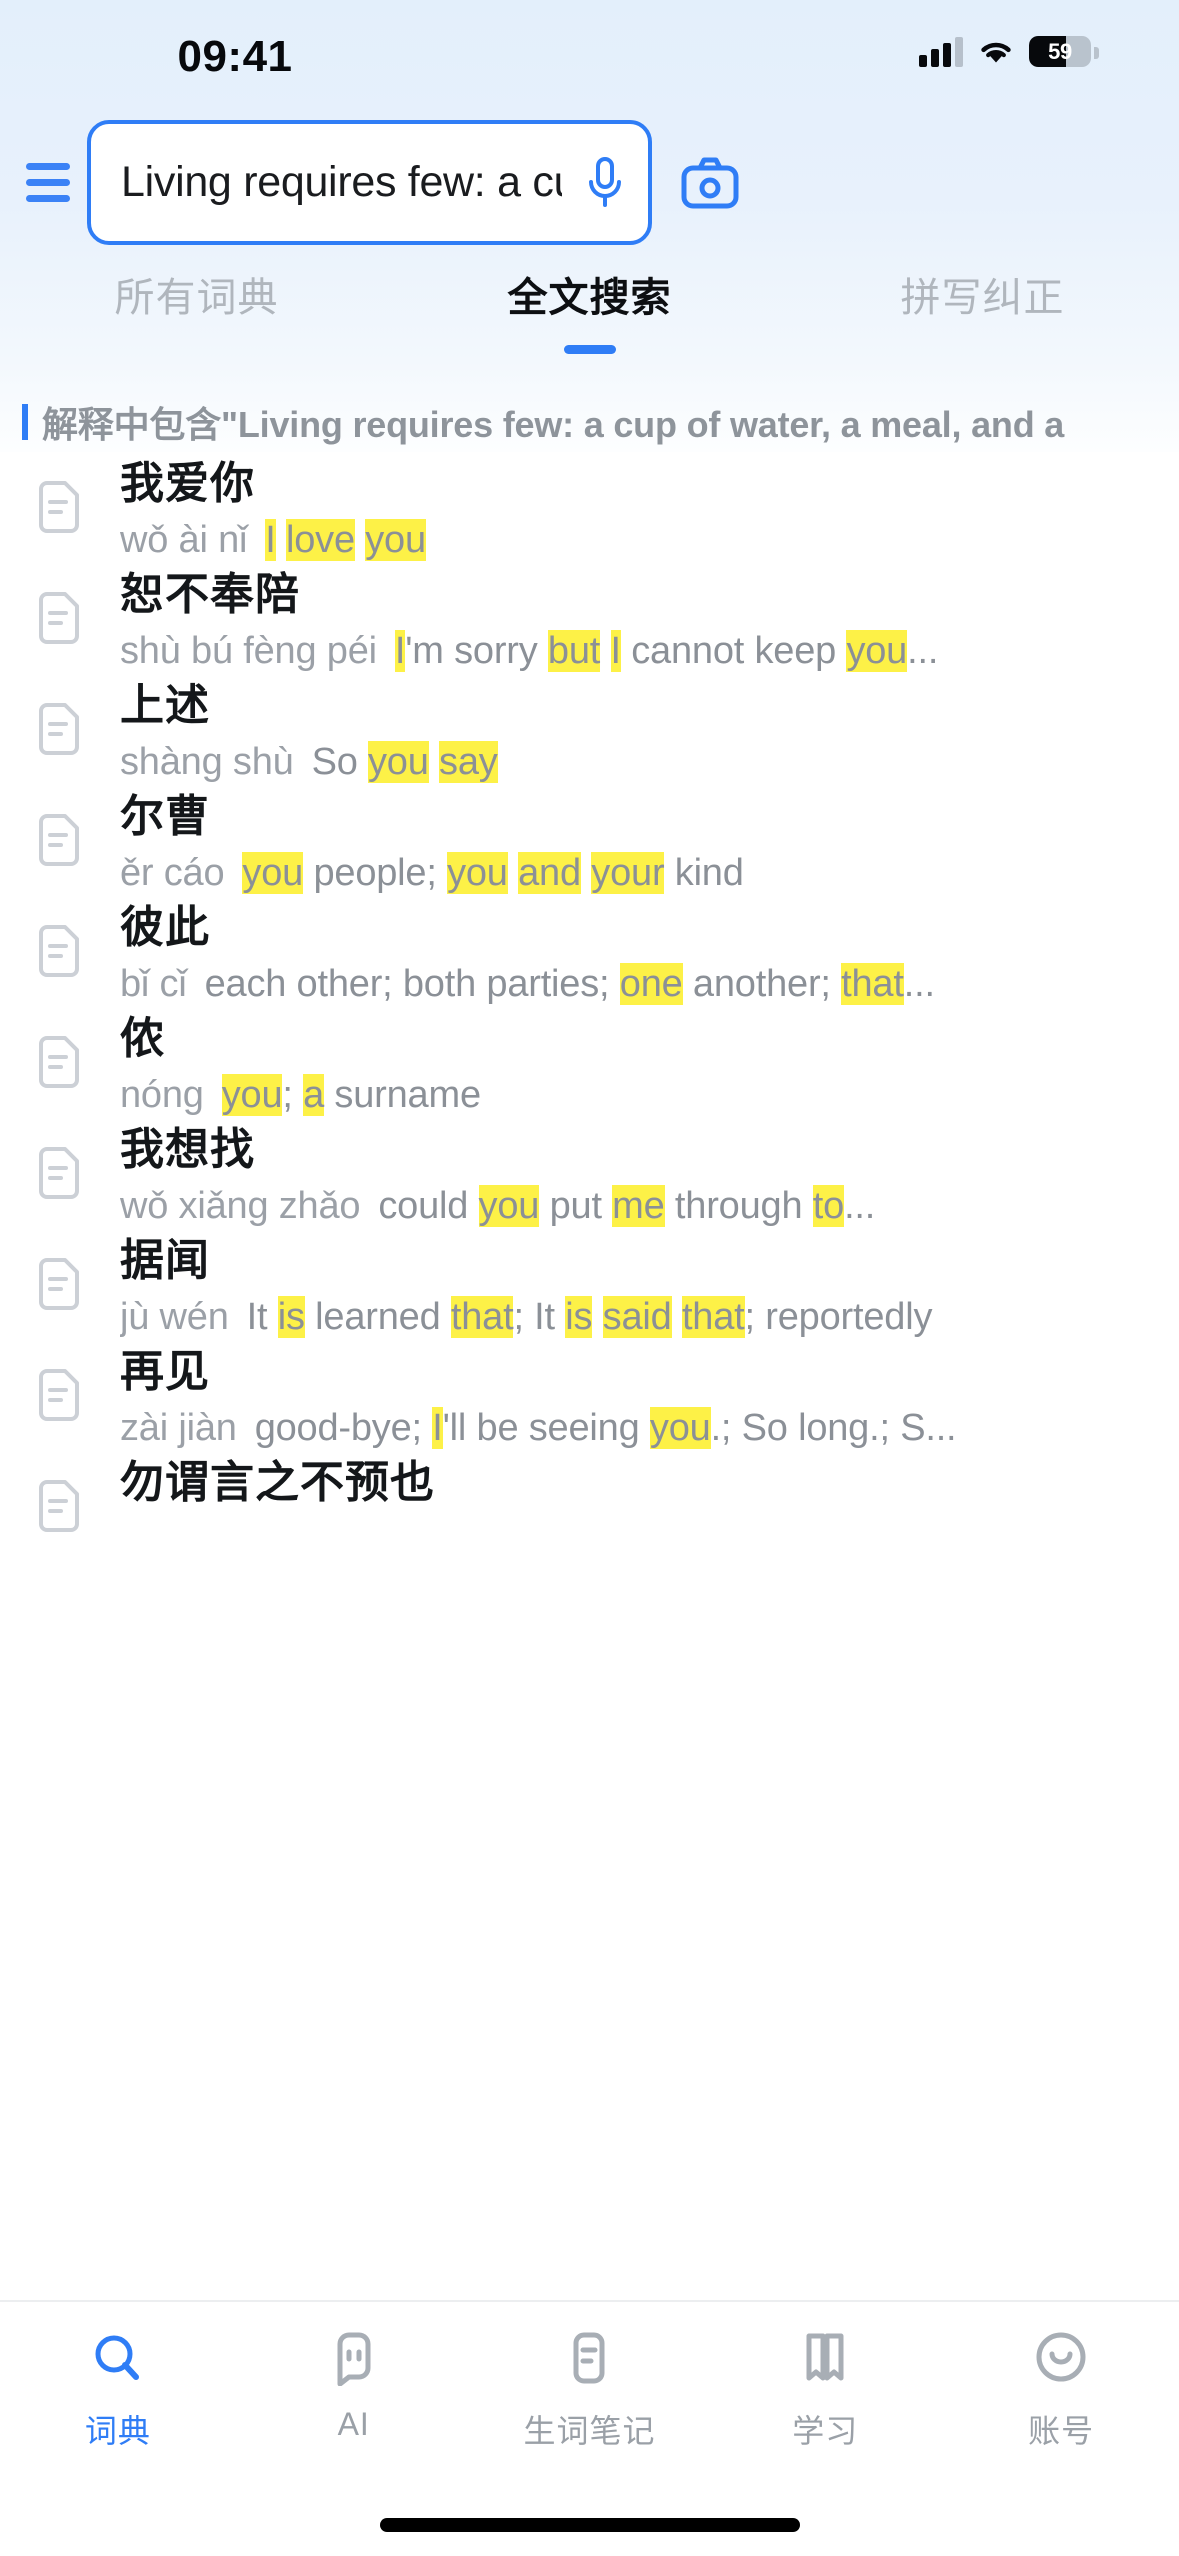 The image size is (1179, 2556). What do you see at coordinates (207, 762) in the screenshot?
I see `result-pinyin: shàng shù` at bounding box center [207, 762].